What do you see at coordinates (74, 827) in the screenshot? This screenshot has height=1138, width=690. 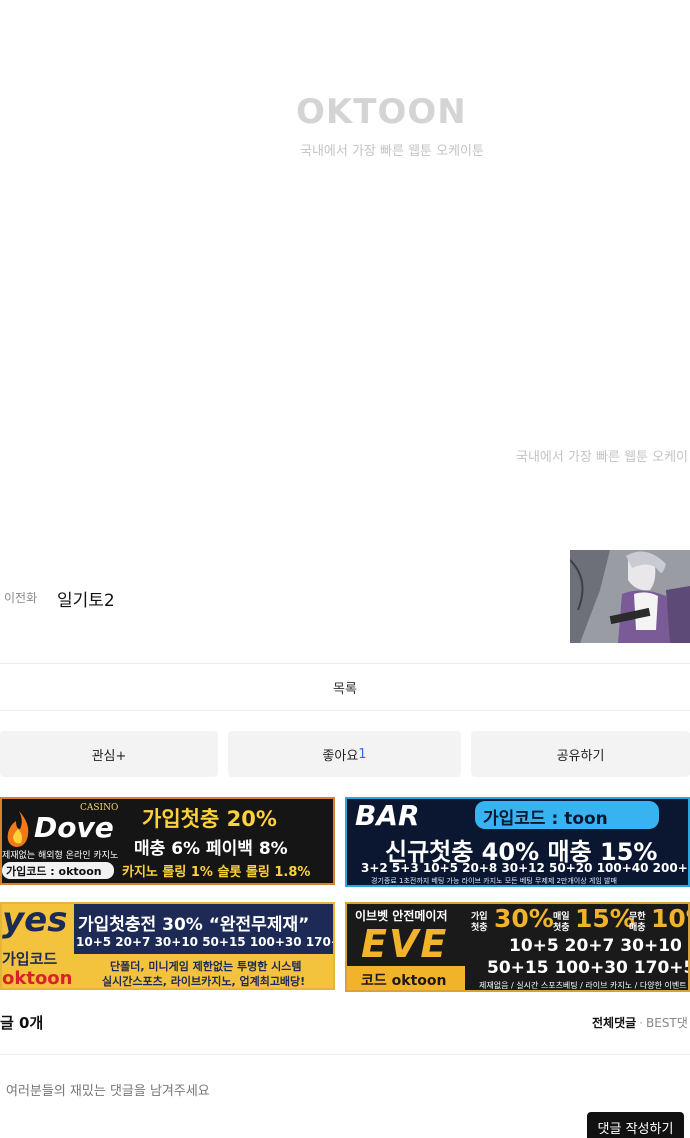 I see `dove-brand: Dove` at bounding box center [74, 827].